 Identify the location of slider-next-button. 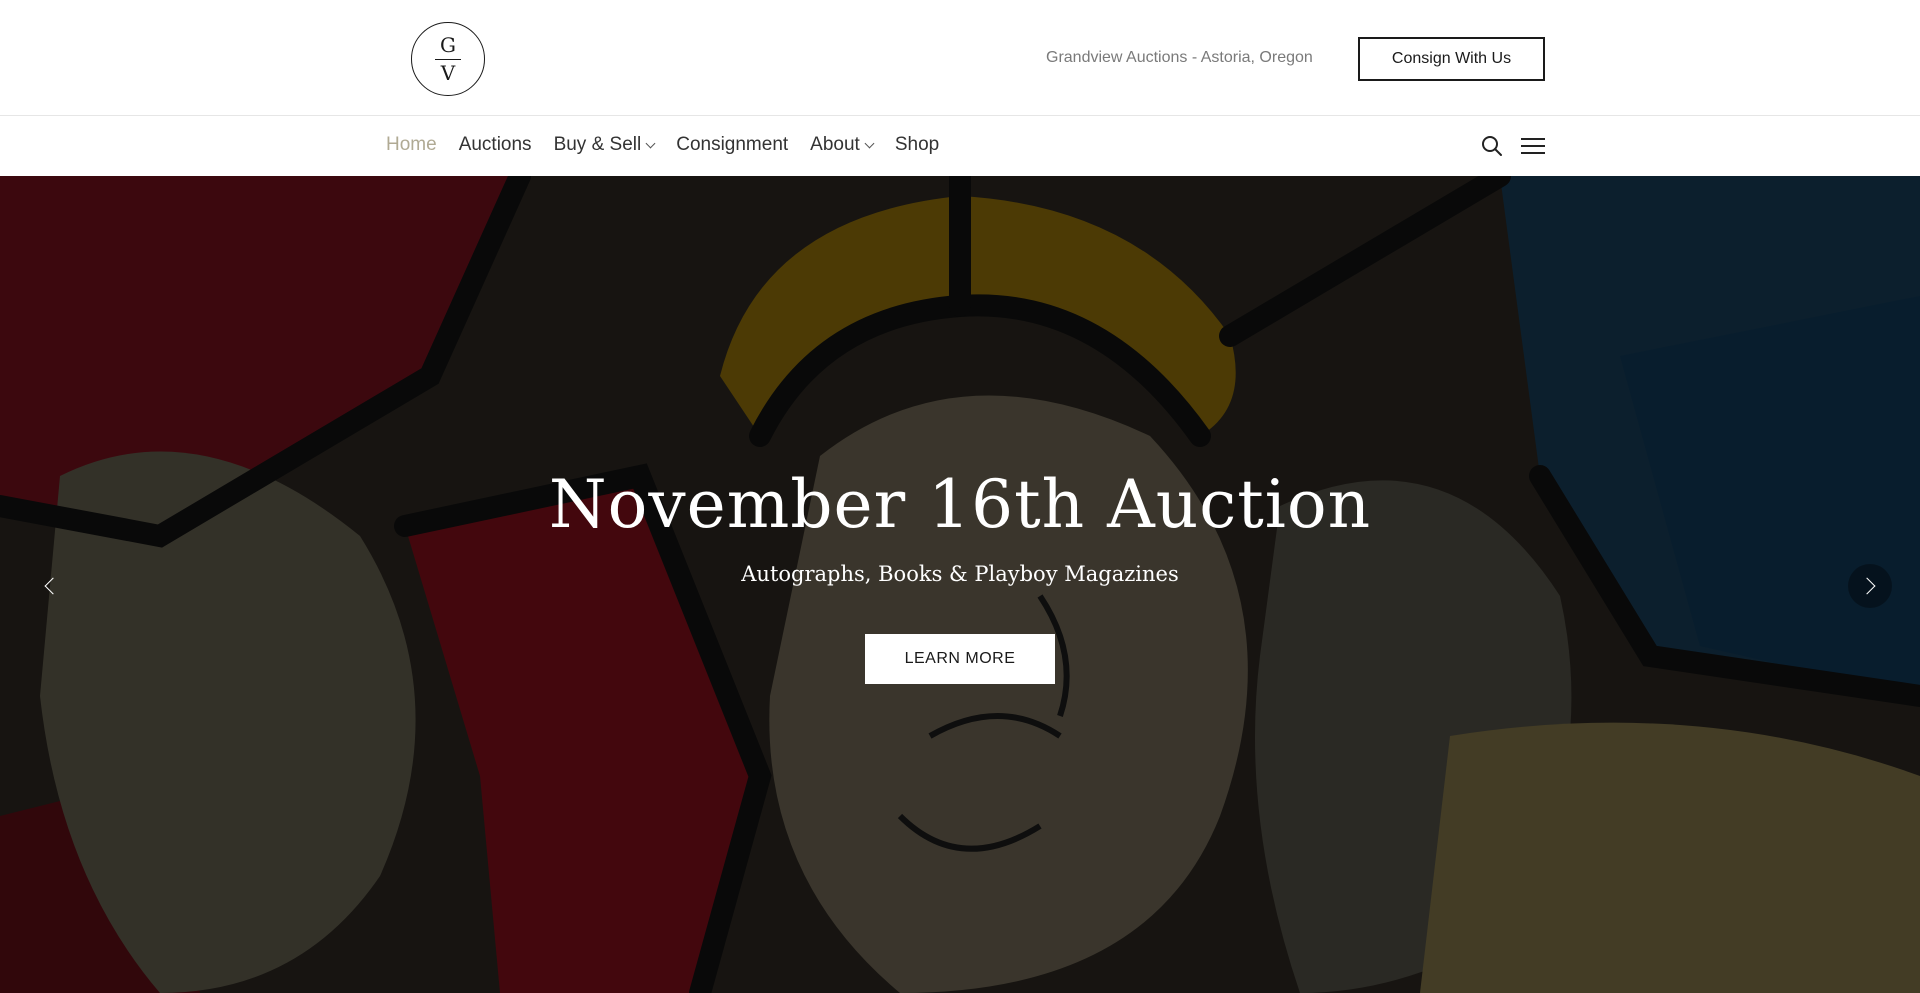
(1870, 586).